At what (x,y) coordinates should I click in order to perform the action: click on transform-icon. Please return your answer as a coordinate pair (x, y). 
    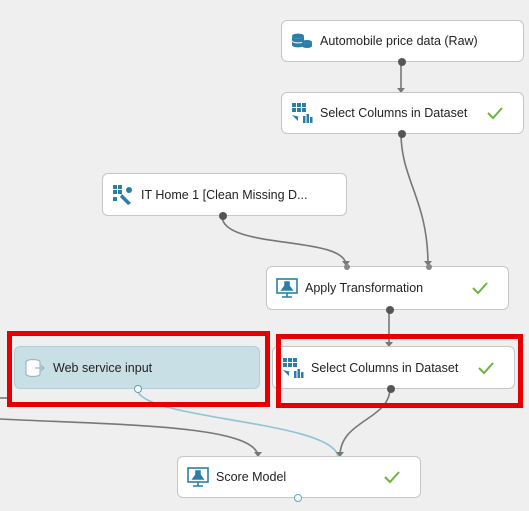
    Looking at the image, I should click on (122, 194).